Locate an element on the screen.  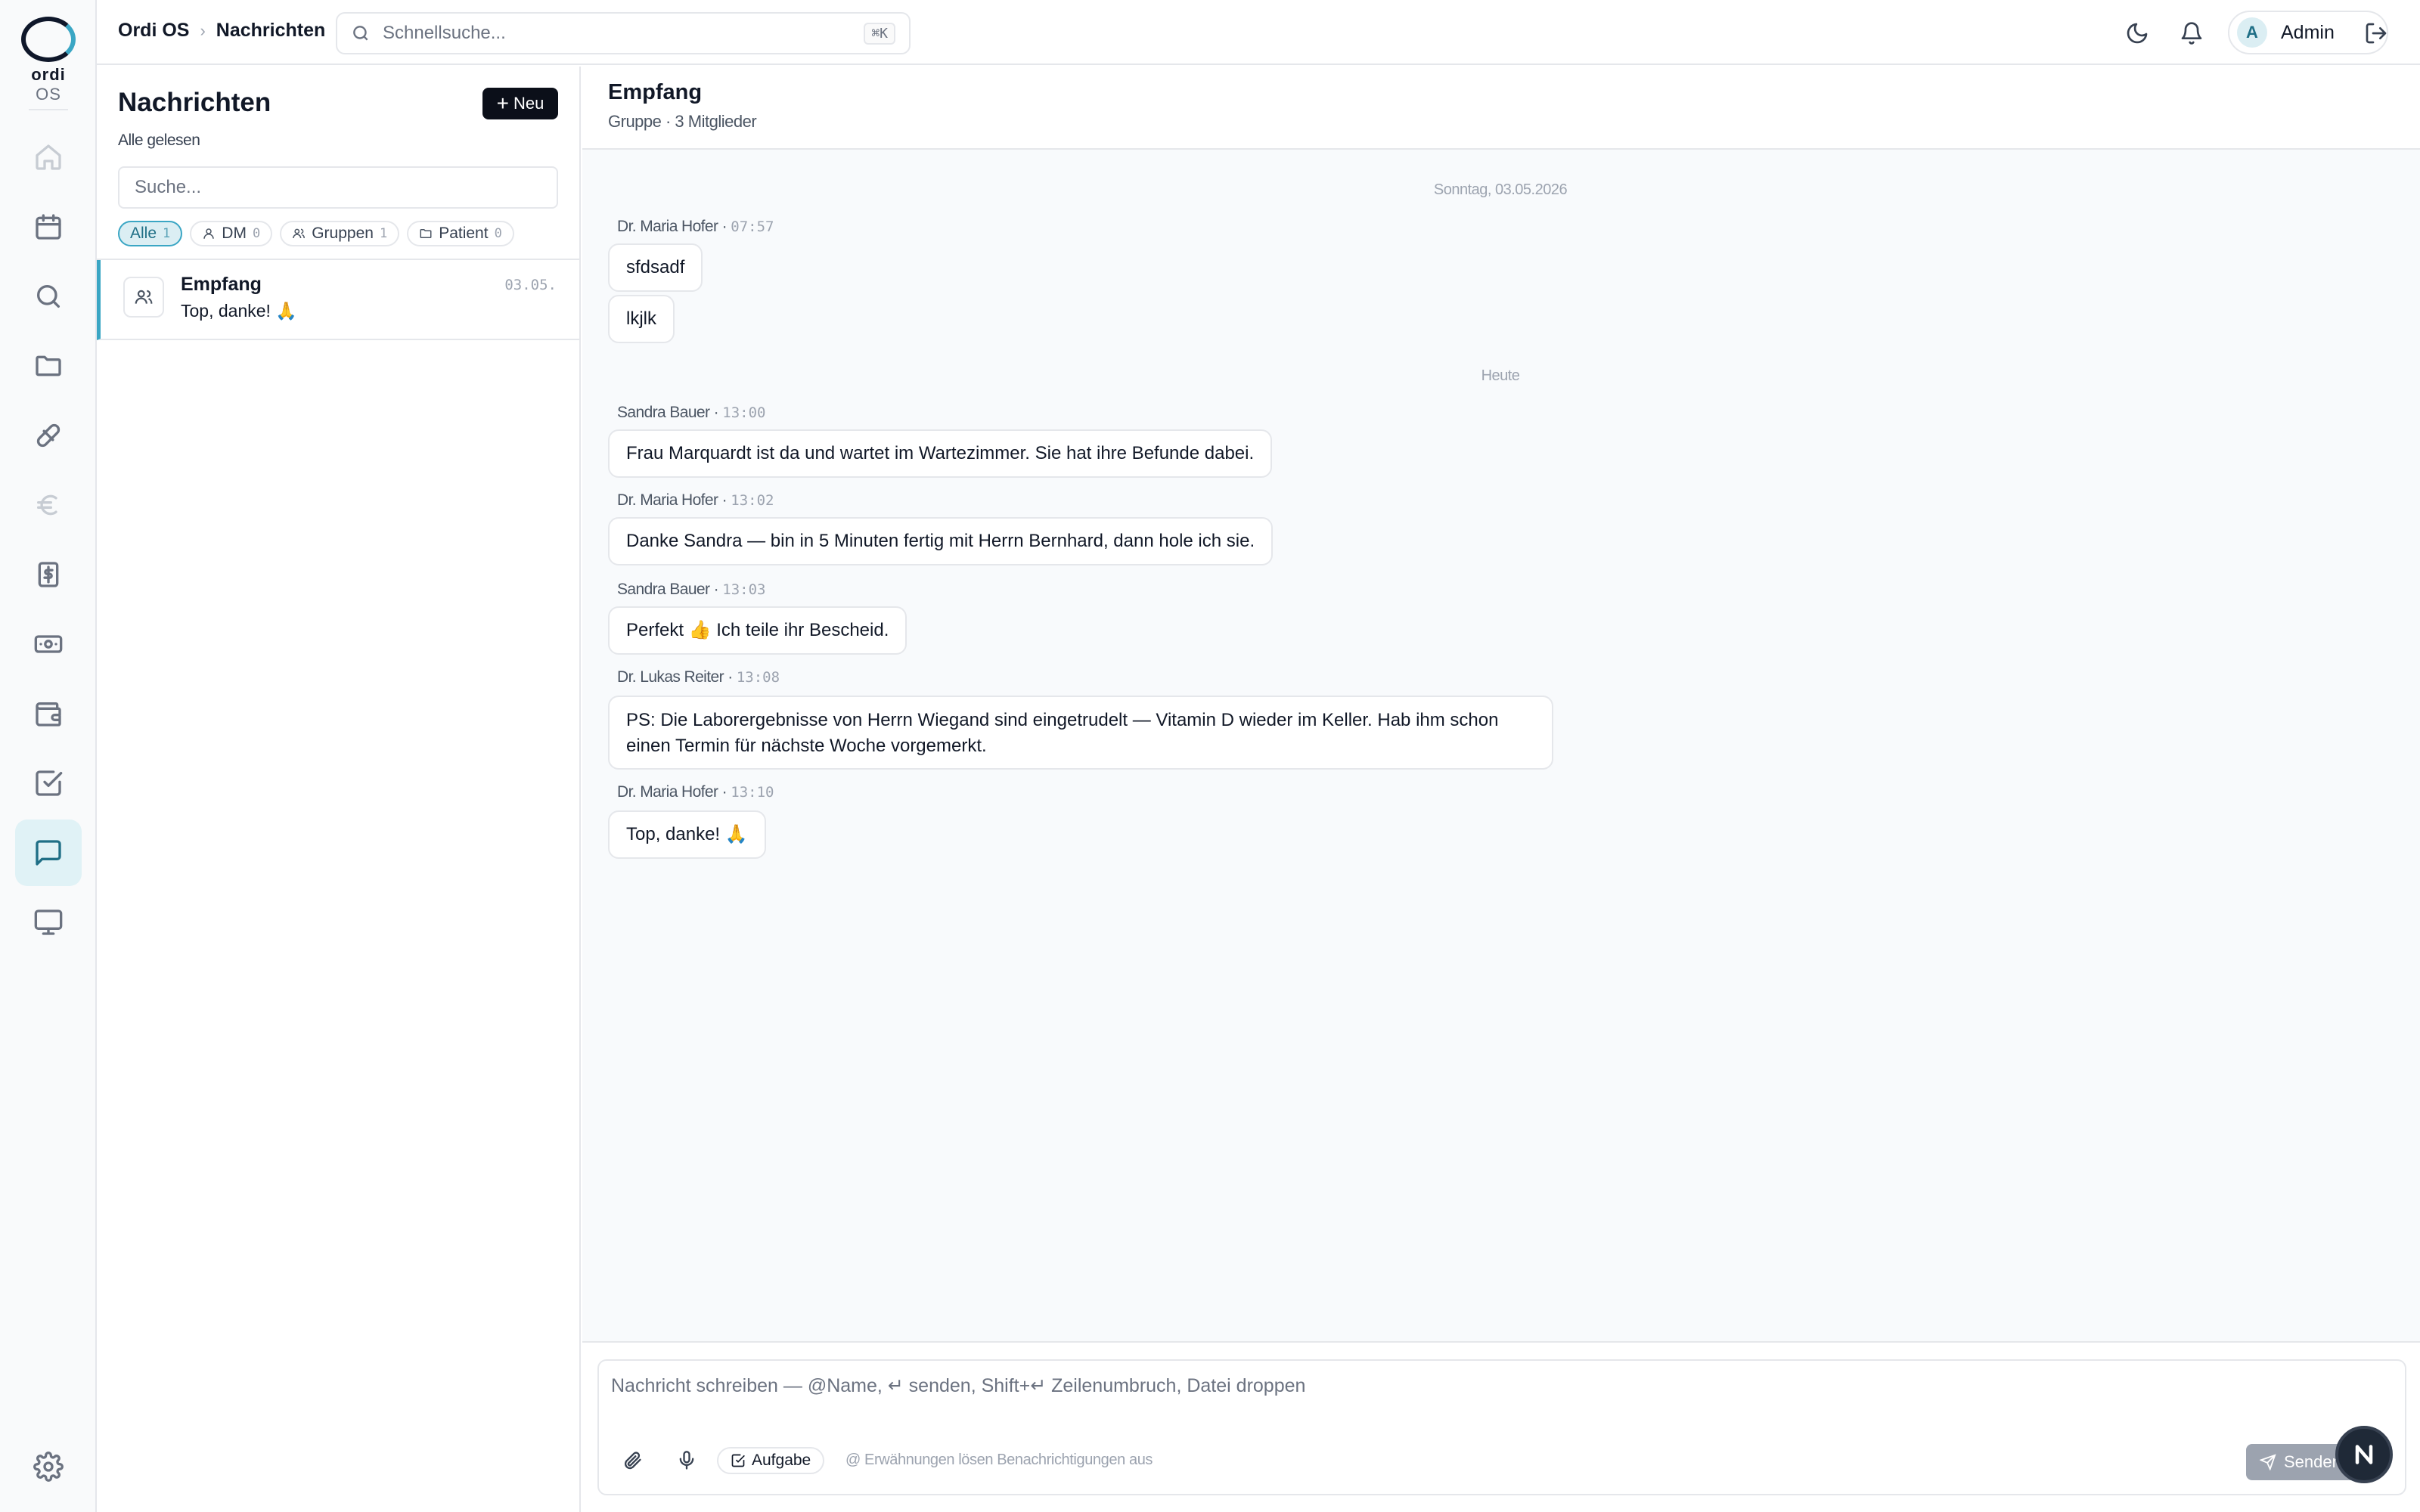
pill-icon is located at coordinates (48, 436).